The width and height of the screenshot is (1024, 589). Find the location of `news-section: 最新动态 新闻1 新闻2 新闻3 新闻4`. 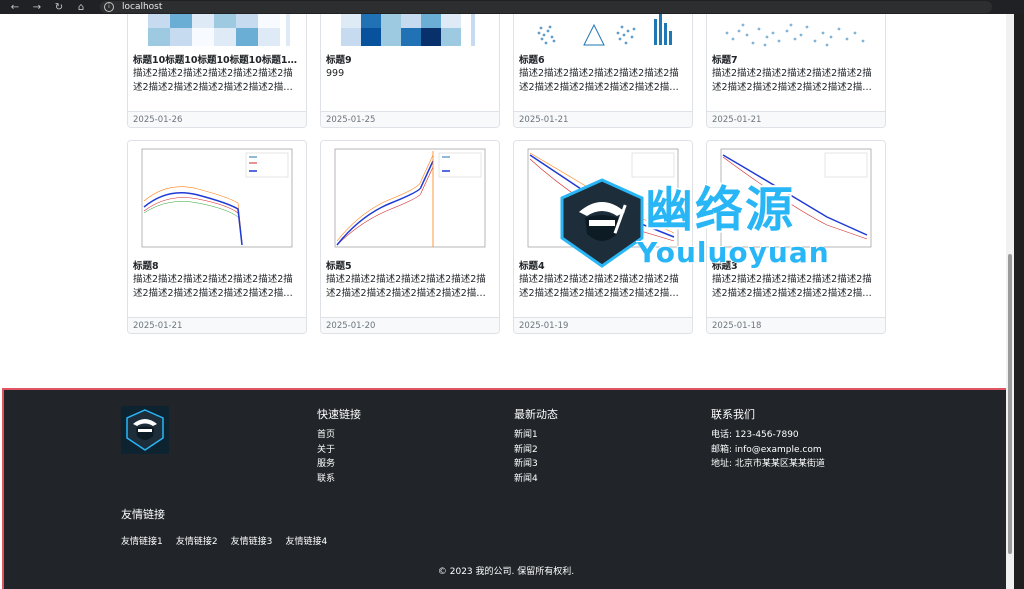

news-section: 最新动态 新闻1 新闻2 新闻3 新闻4 is located at coordinates (536, 446).